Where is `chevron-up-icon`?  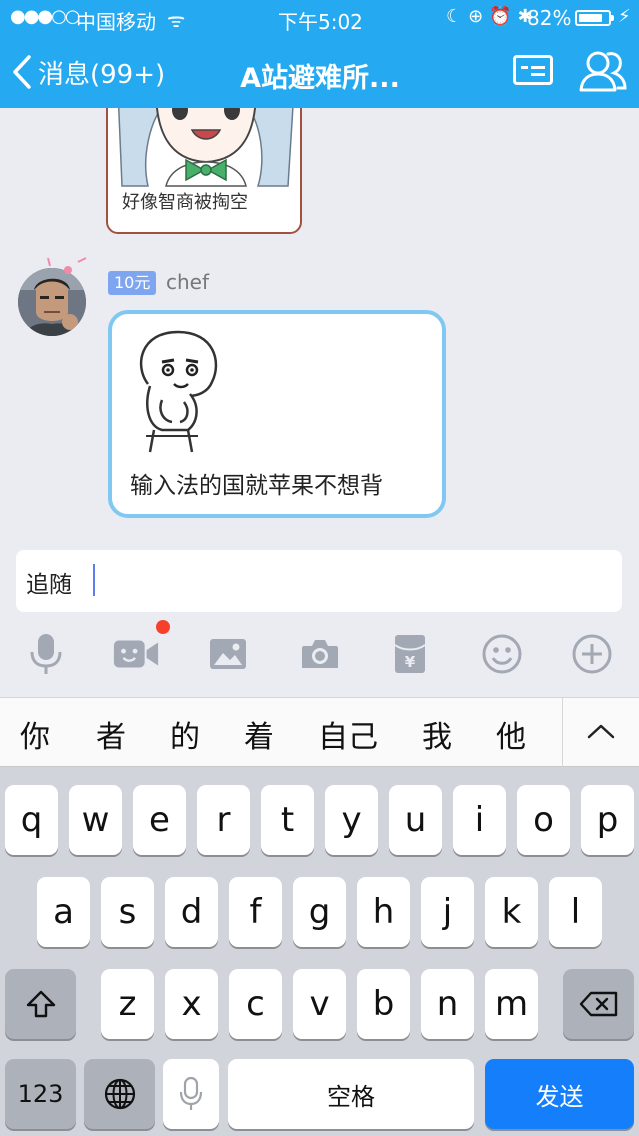
chevron-up-icon is located at coordinates (601, 731).